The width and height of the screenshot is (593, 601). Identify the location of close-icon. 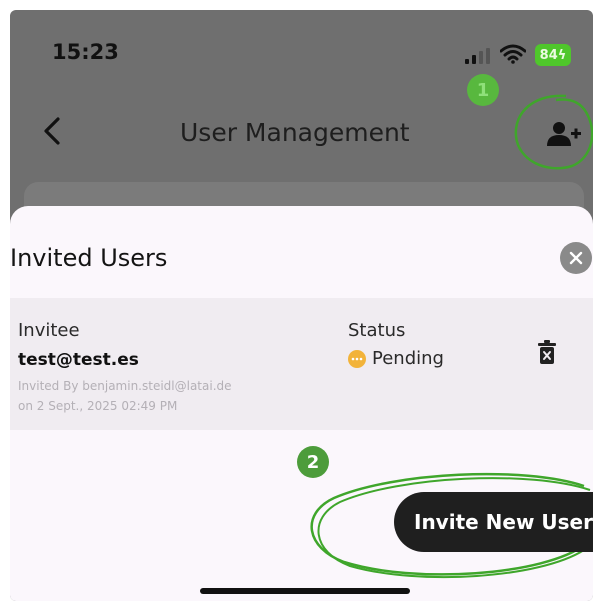
(576, 258).